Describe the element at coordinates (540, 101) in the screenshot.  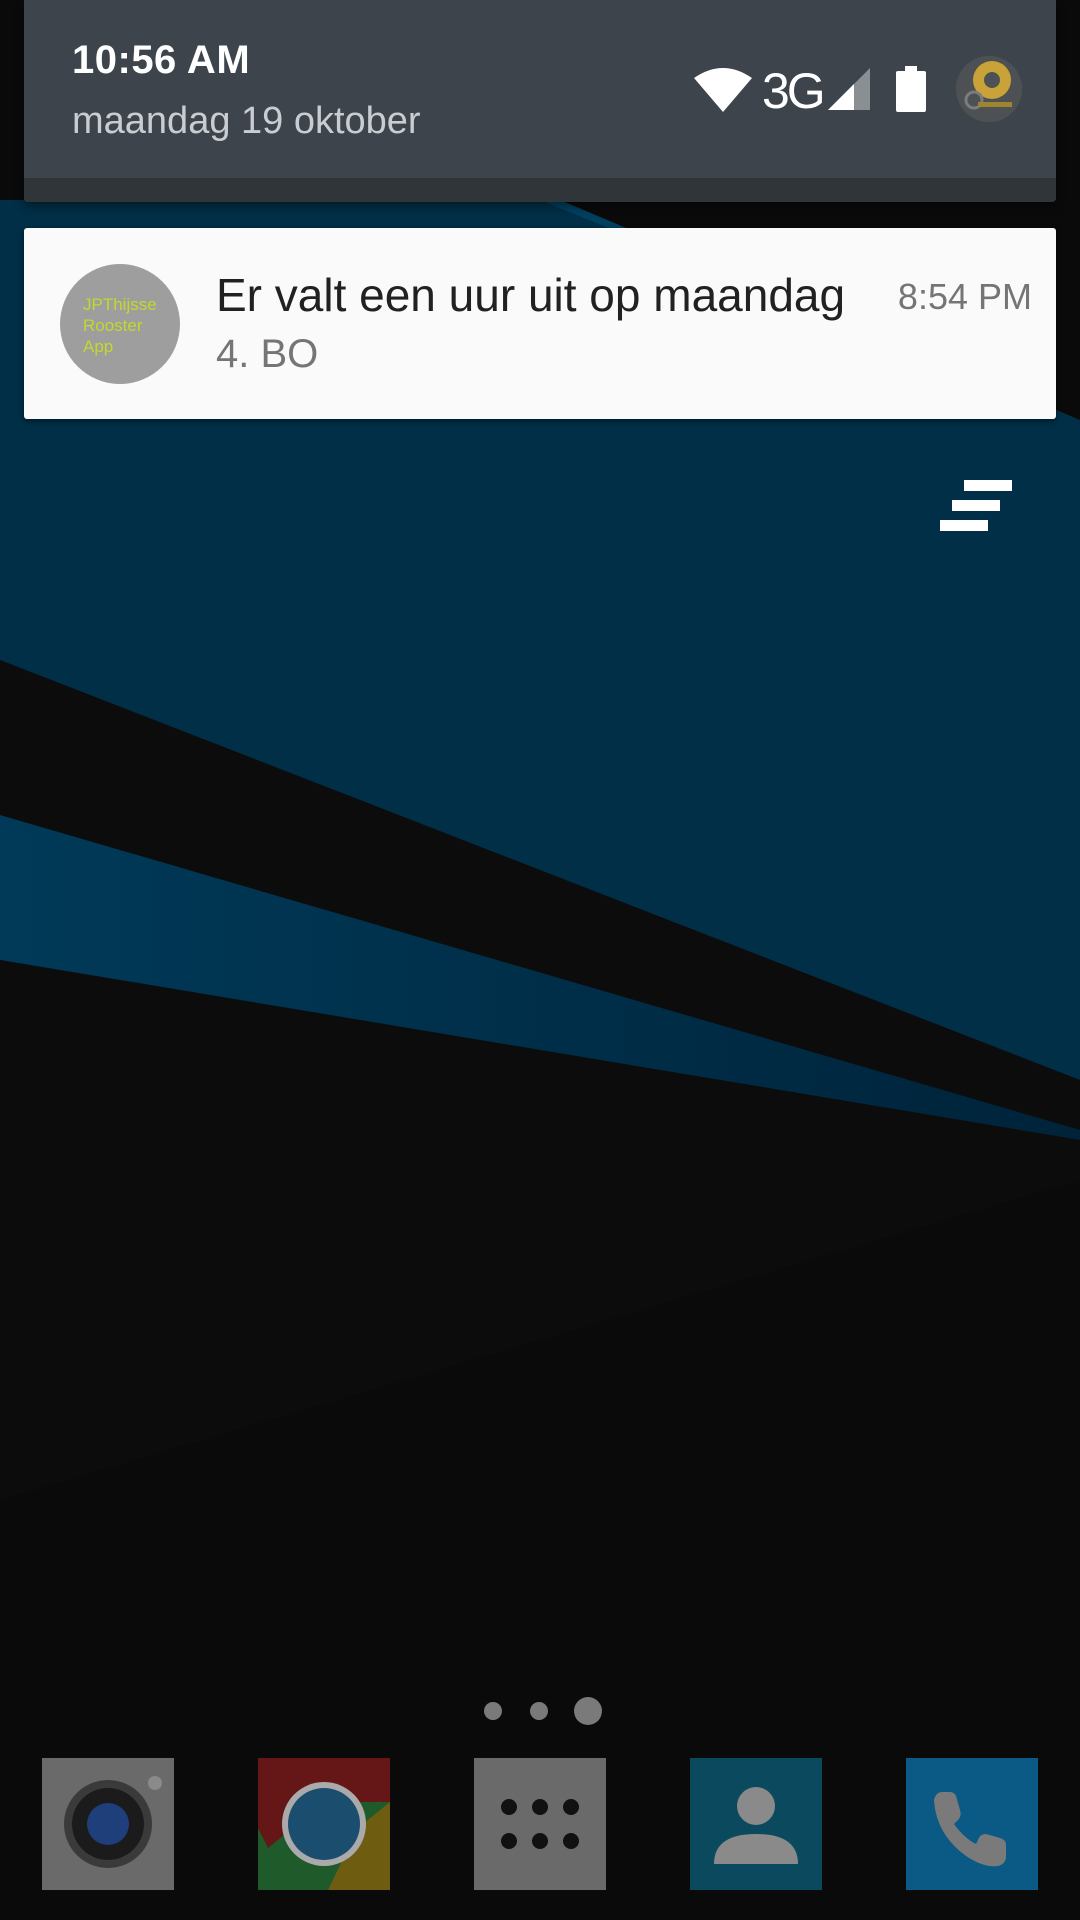
I see `quick-status-header: 10:56 AM maandag 19 oktober 3G` at that location.